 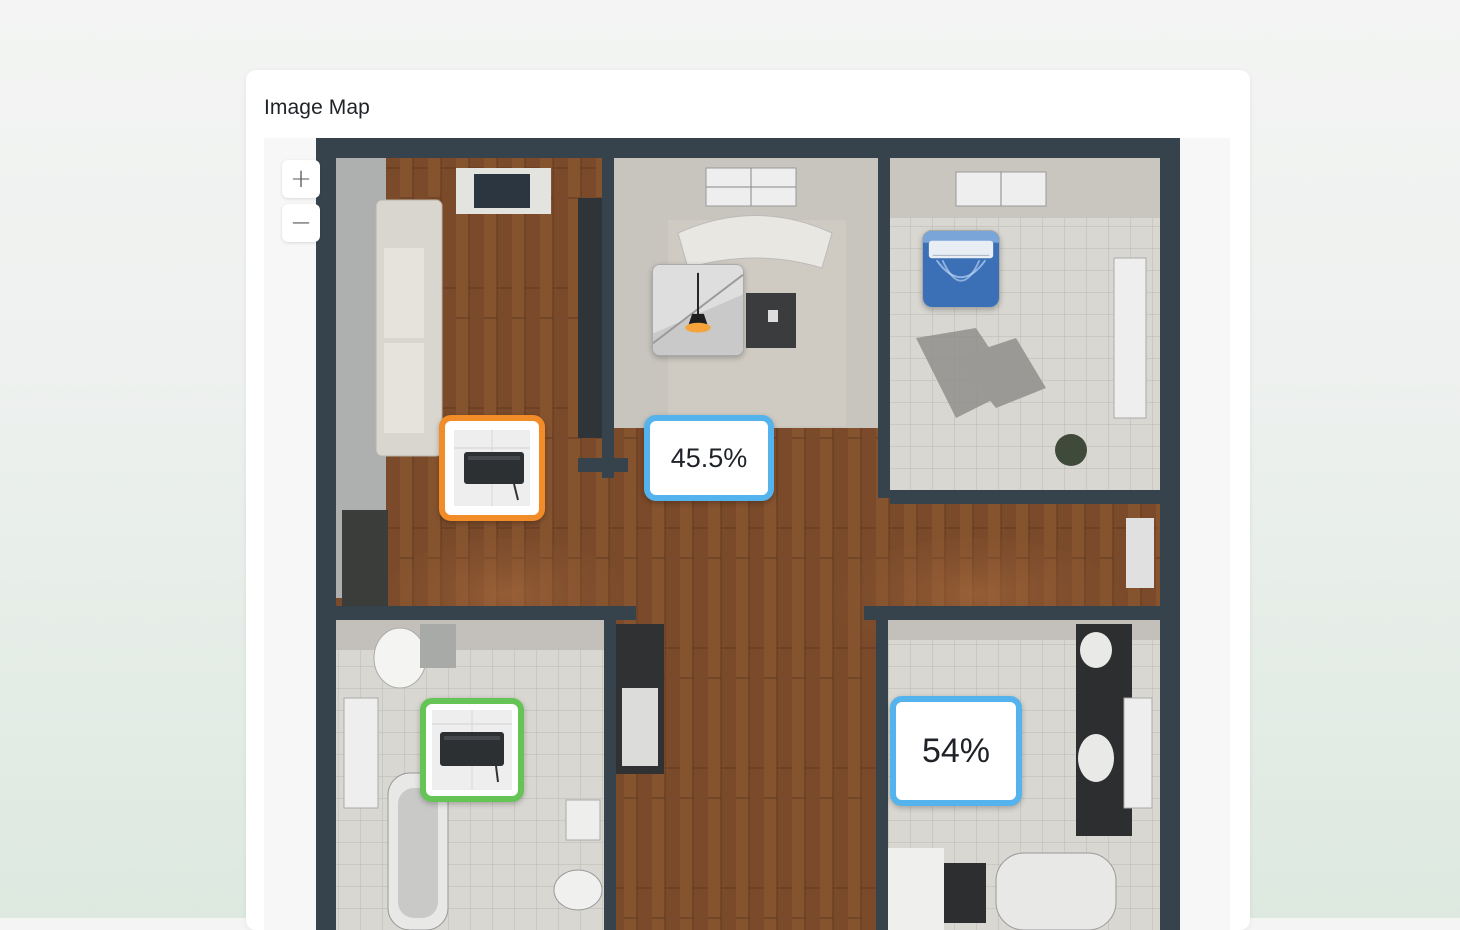 I want to click on ac-marker-bedroom, so click(x=961, y=269).